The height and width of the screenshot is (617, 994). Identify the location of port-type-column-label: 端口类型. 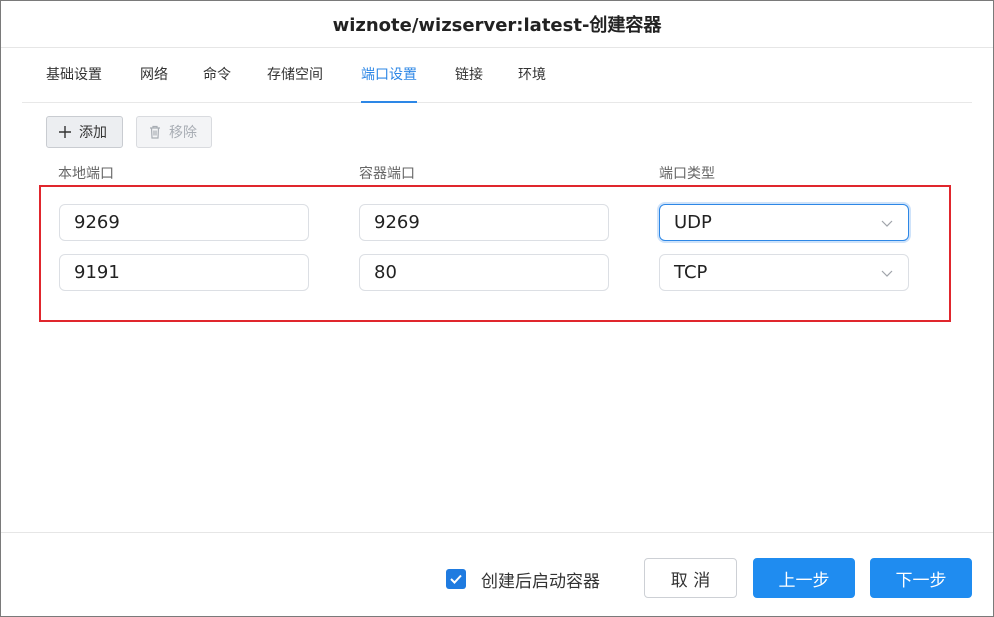
(687, 174).